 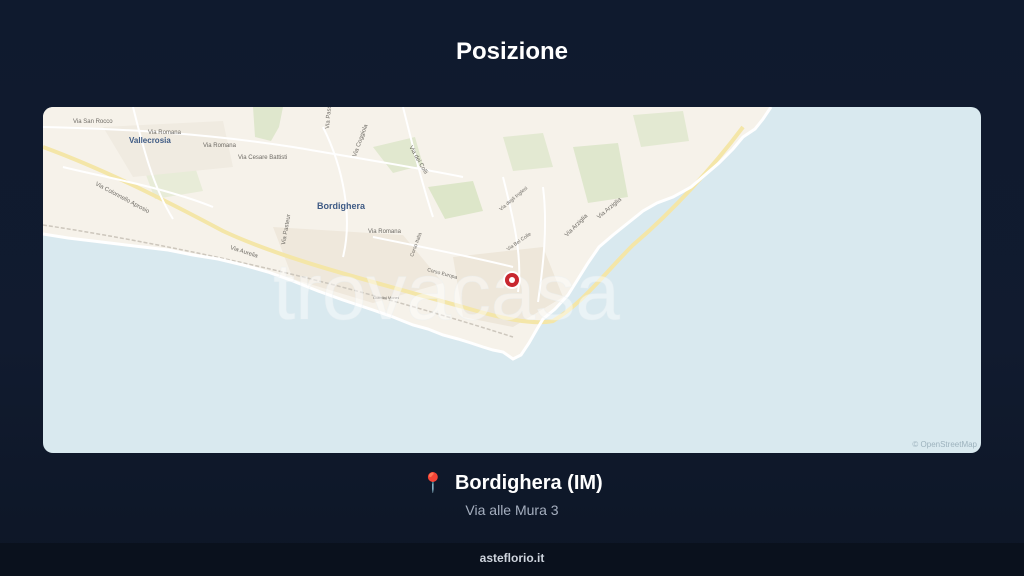 What do you see at coordinates (944, 444) in the screenshot?
I see `map-attribution: © OpenStreetMap` at bounding box center [944, 444].